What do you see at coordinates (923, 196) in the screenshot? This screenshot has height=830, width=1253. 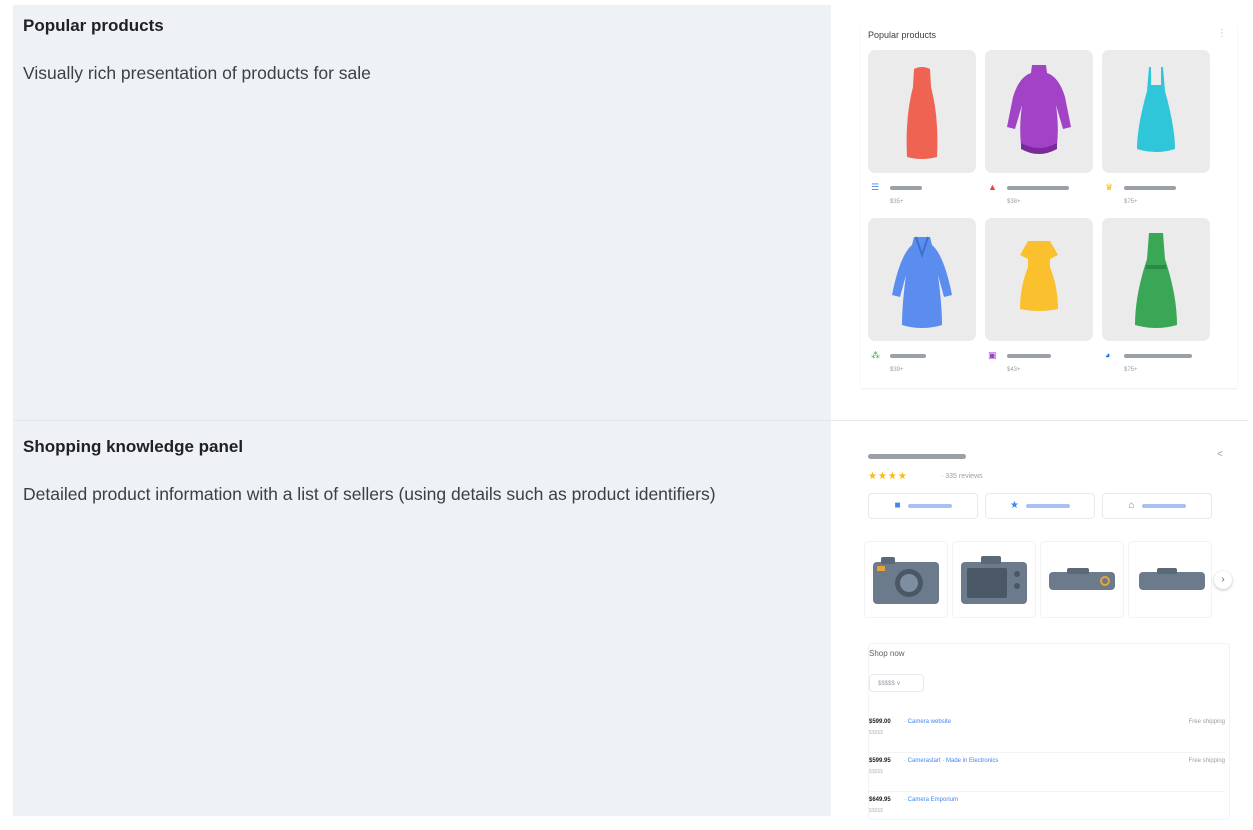 I see `product-meta: ☰ $35+` at bounding box center [923, 196].